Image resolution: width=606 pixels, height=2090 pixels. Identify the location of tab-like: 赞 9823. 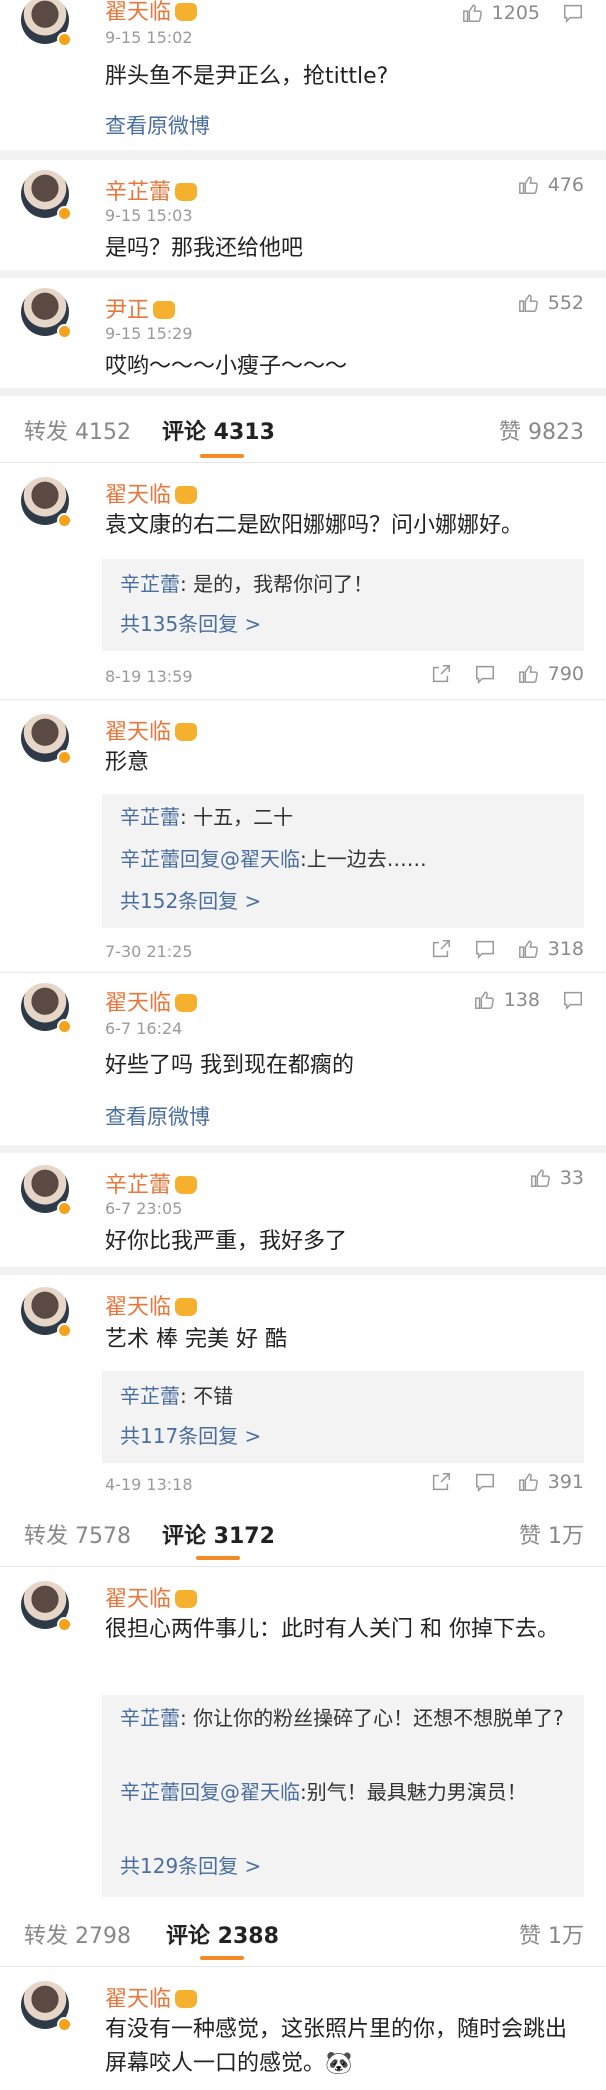
(541, 430).